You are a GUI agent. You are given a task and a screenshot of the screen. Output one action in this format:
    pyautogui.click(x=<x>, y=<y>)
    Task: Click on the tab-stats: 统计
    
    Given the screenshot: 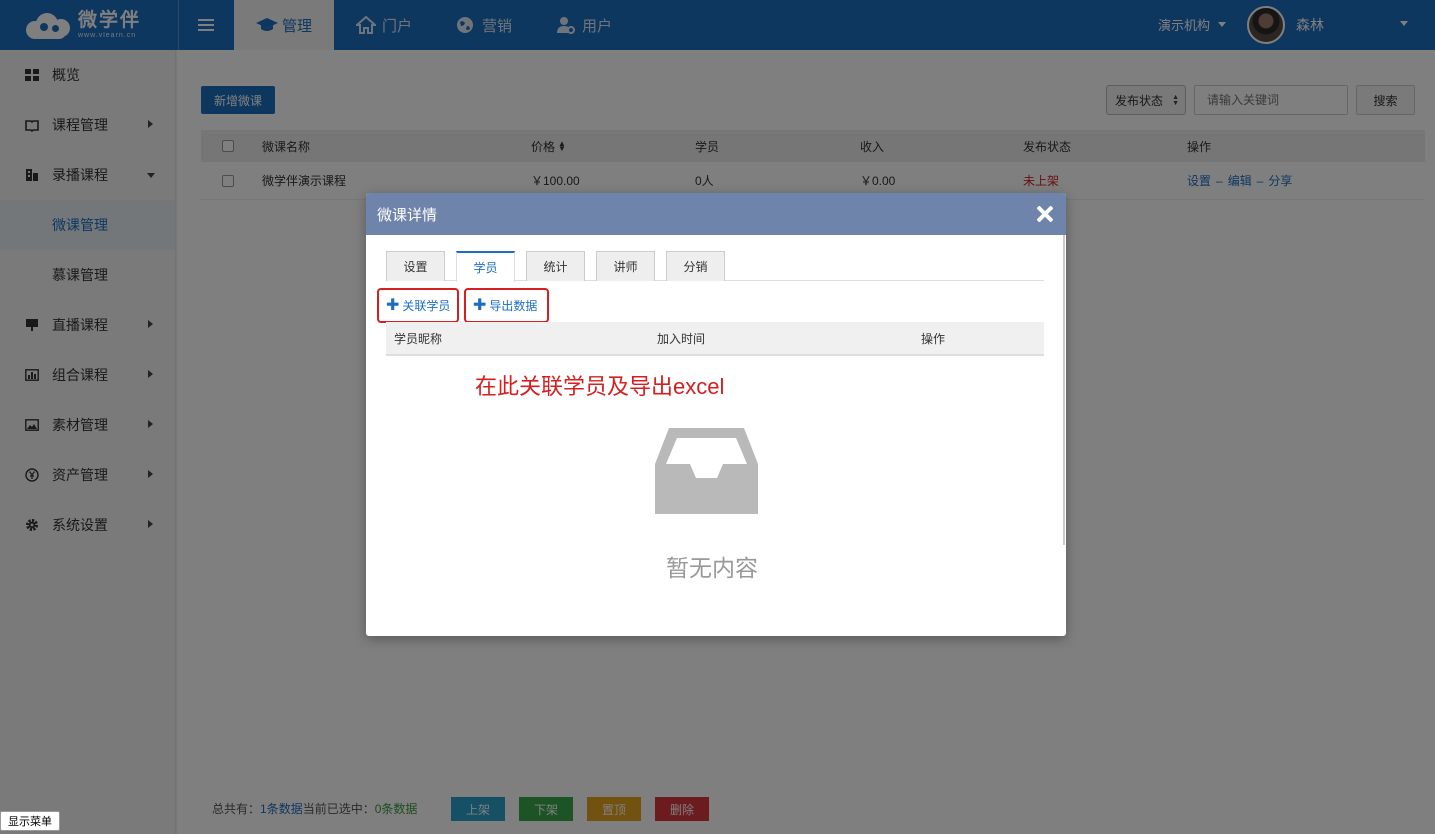 What is the action you would take?
    pyautogui.click(x=555, y=266)
    